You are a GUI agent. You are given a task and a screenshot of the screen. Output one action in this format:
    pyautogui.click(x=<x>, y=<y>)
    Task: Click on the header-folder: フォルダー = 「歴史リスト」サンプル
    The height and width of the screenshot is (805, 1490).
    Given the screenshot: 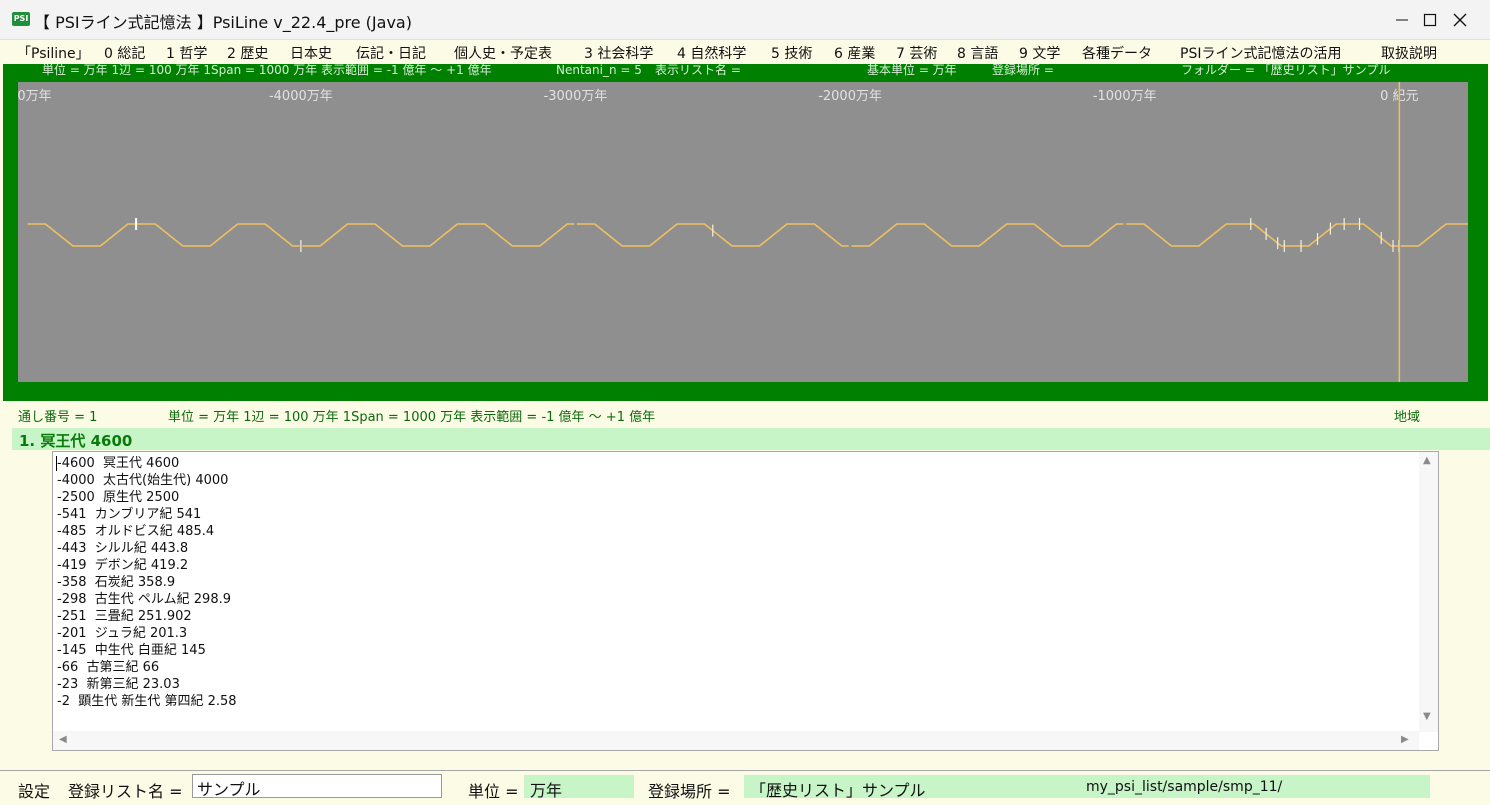 What is the action you would take?
    pyautogui.click(x=1286, y=70)
    